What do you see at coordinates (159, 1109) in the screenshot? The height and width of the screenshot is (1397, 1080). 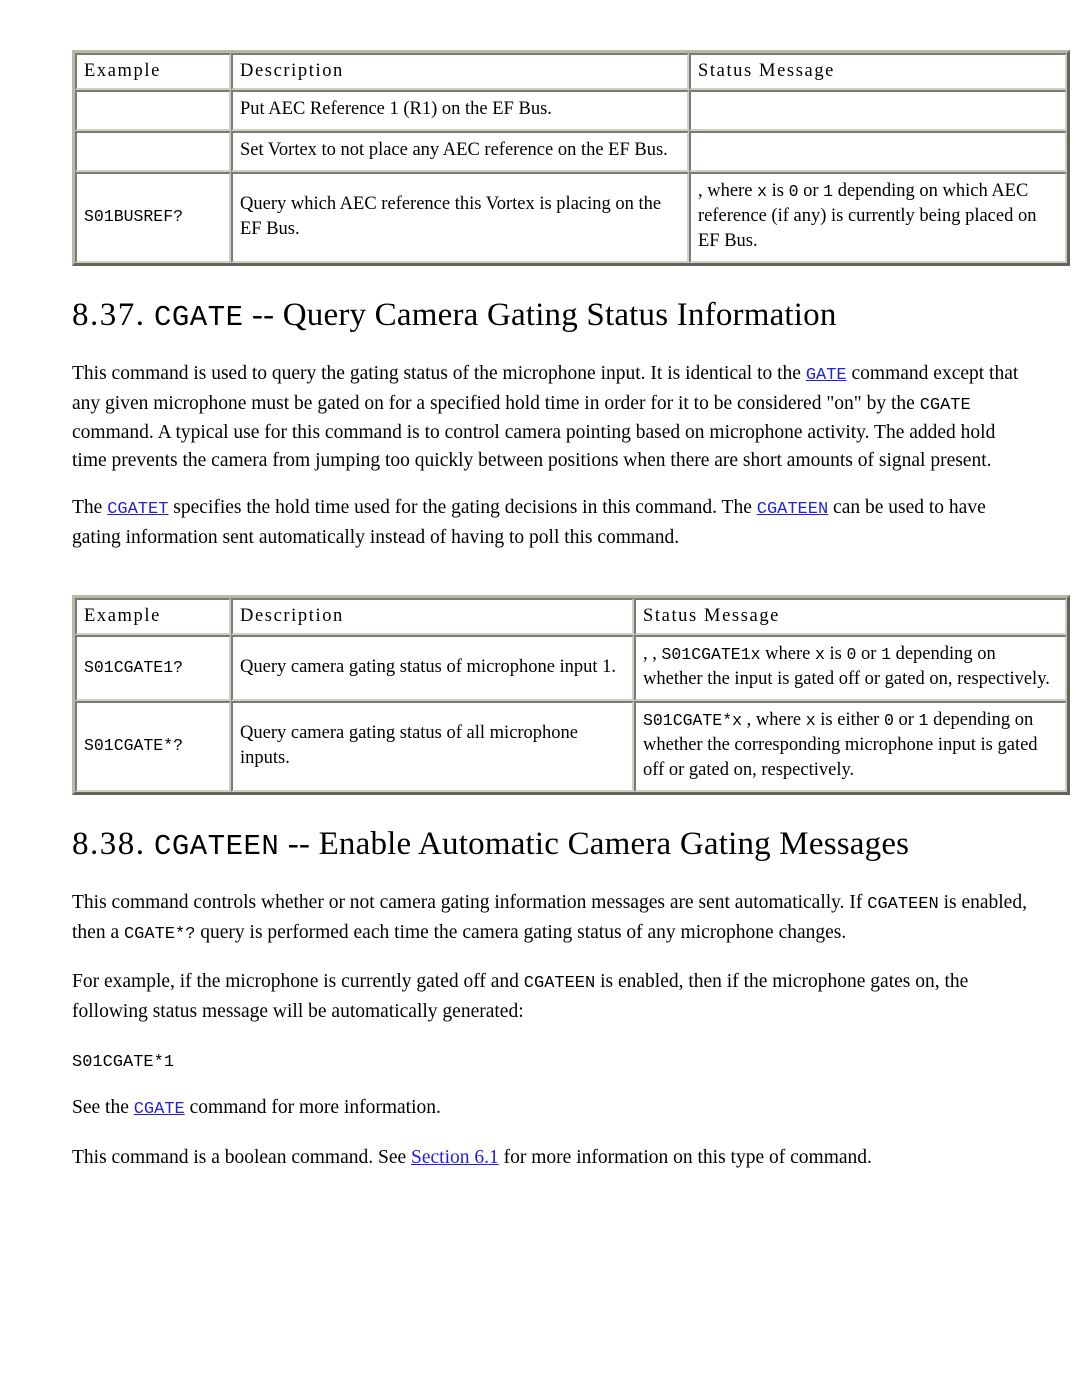 I see `link-cgate: CGATE` at bounding box center [159, 1109].